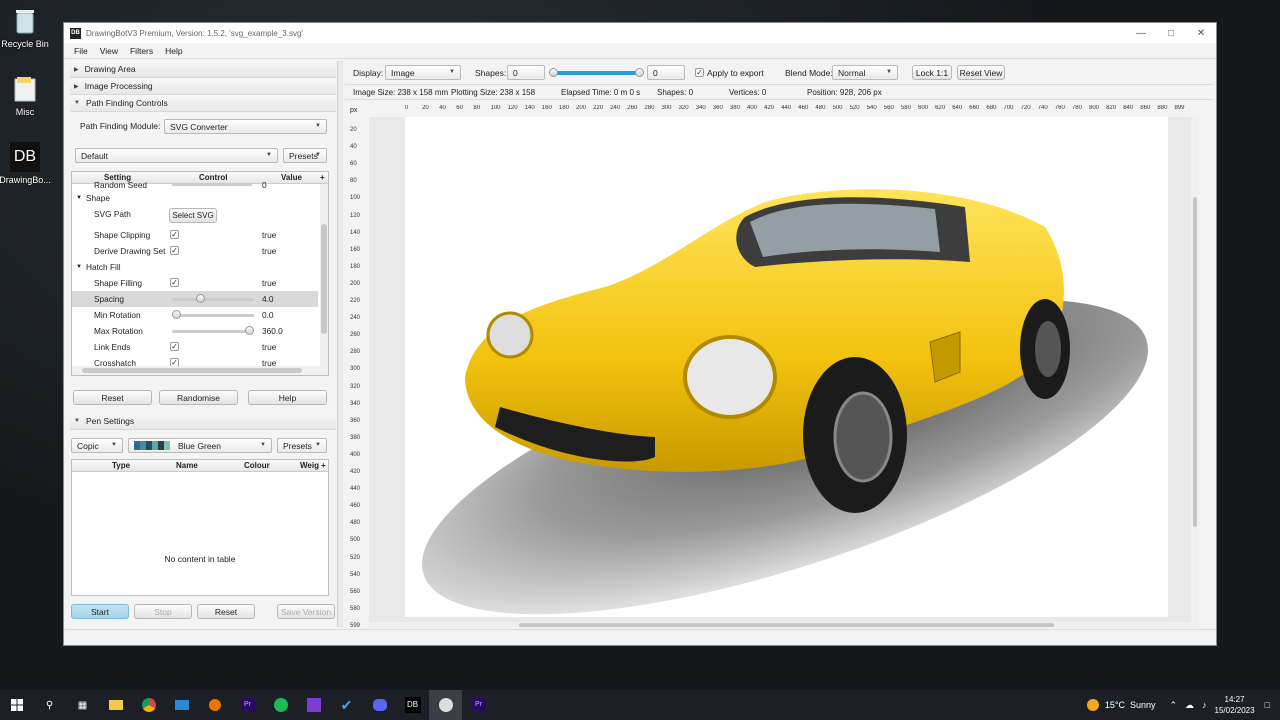 This screenshot has width=1280, height=720. Describe the element at coordinates (1267, 705) in the screenshot. I see `notification-icon: □` at that location.